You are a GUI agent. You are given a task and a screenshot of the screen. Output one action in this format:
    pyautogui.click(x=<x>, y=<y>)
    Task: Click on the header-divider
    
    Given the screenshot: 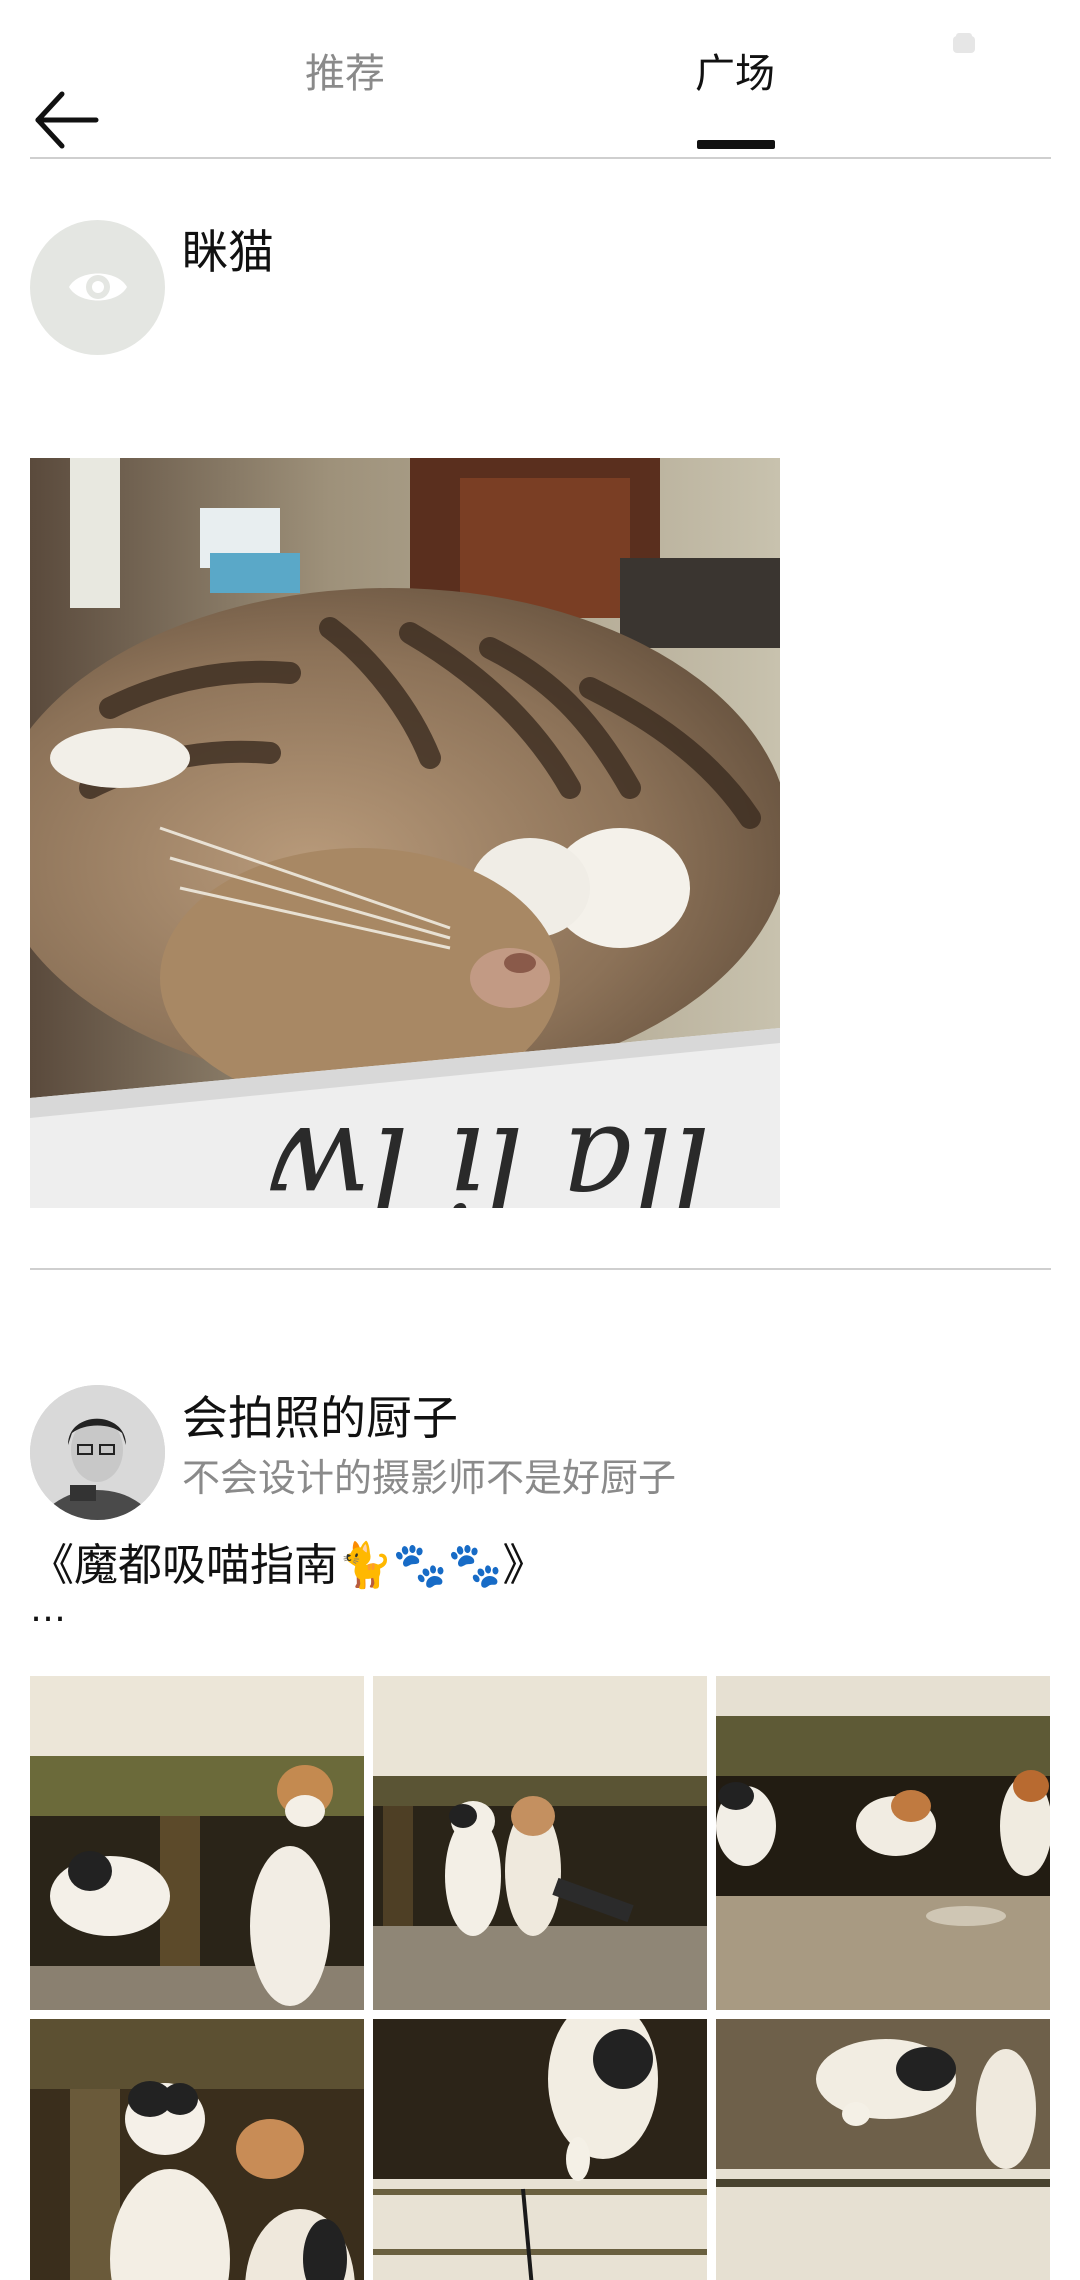 What is the action you would take?
    pyautogui.click(x=540, y=158)
    